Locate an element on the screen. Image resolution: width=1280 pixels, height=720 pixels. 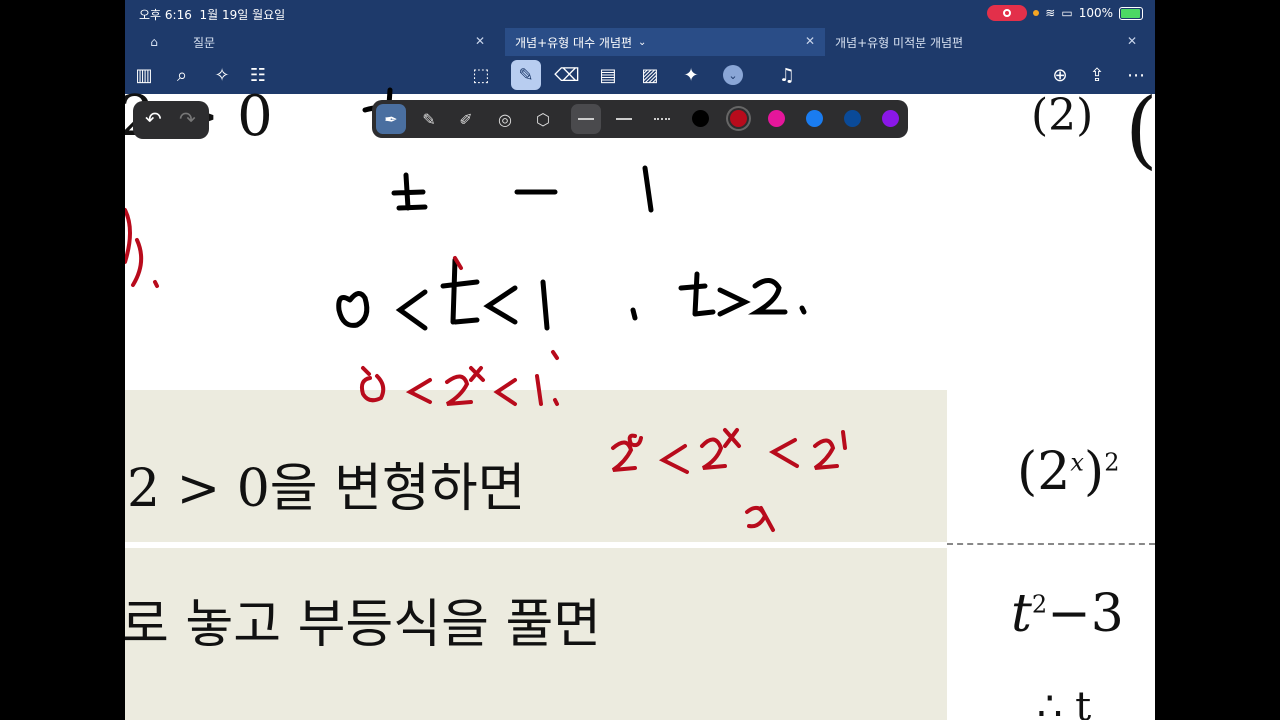
shapes-icon: ⬡ is located at coordinates (543, 119).